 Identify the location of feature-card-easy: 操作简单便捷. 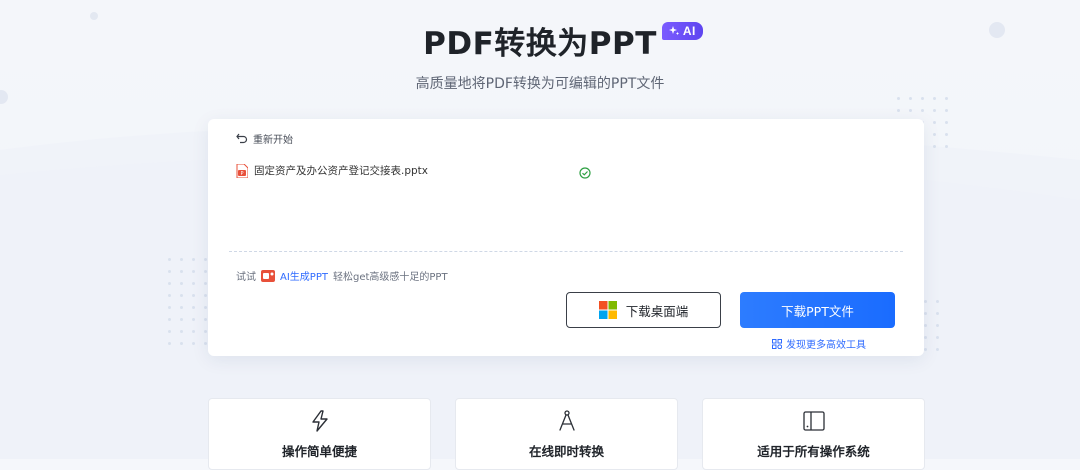
(319, 434).